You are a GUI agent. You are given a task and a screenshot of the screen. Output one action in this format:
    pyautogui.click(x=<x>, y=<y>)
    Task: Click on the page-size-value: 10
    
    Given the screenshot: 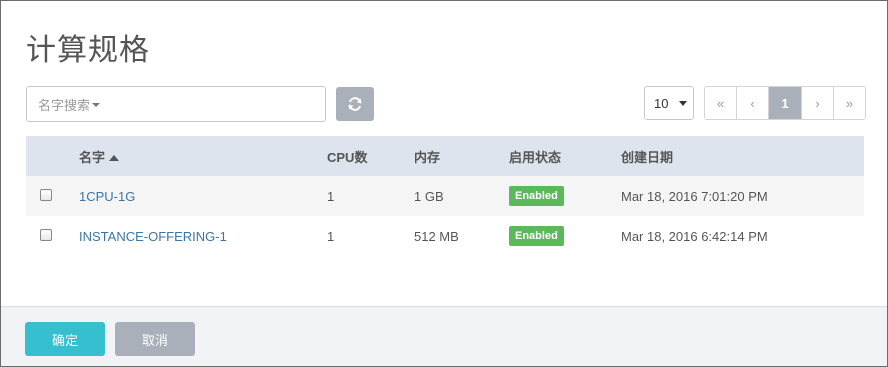 What is the action you would take?
    pyautogui.click(x=661, y=103)
    